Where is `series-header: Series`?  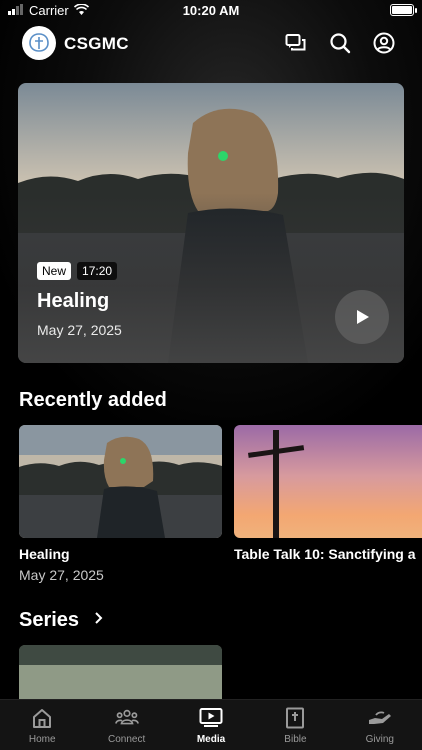 series-header: Series is located at coordinates (62, 620).